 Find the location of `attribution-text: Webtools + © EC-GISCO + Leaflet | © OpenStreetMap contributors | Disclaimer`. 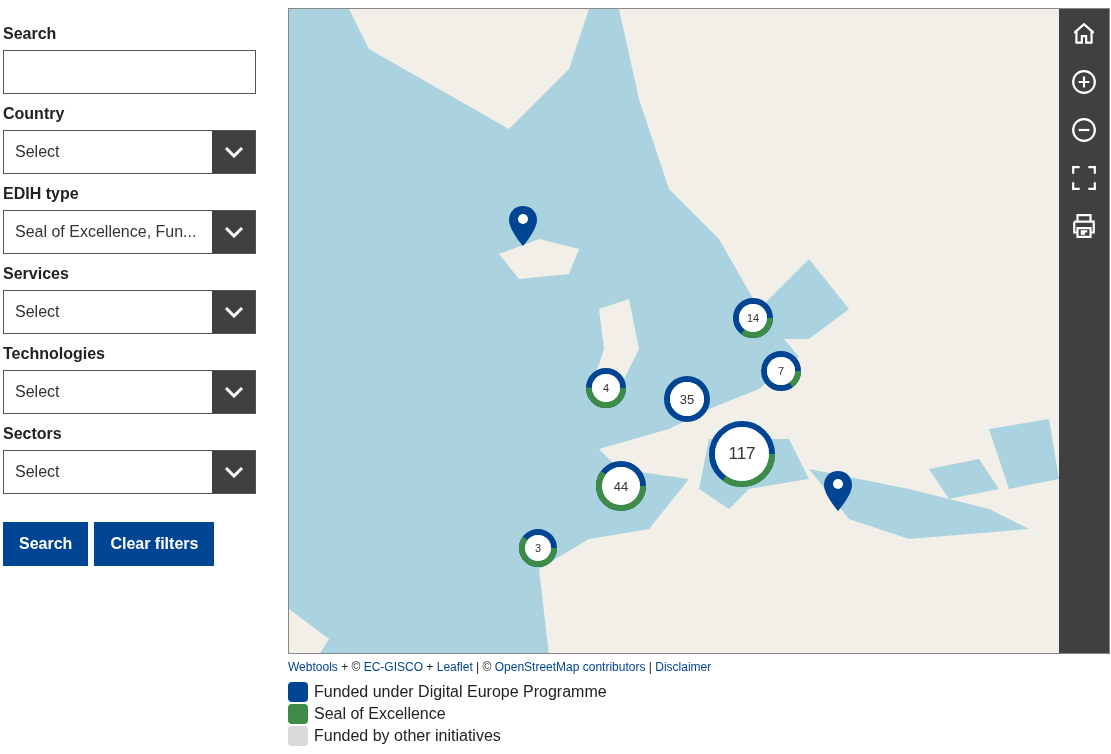

attribution-text: Webtools + © EC-GISCO + Leaflet | © OpenStreetMap contributors | Disclaimer is located at coordinates (500, 667).